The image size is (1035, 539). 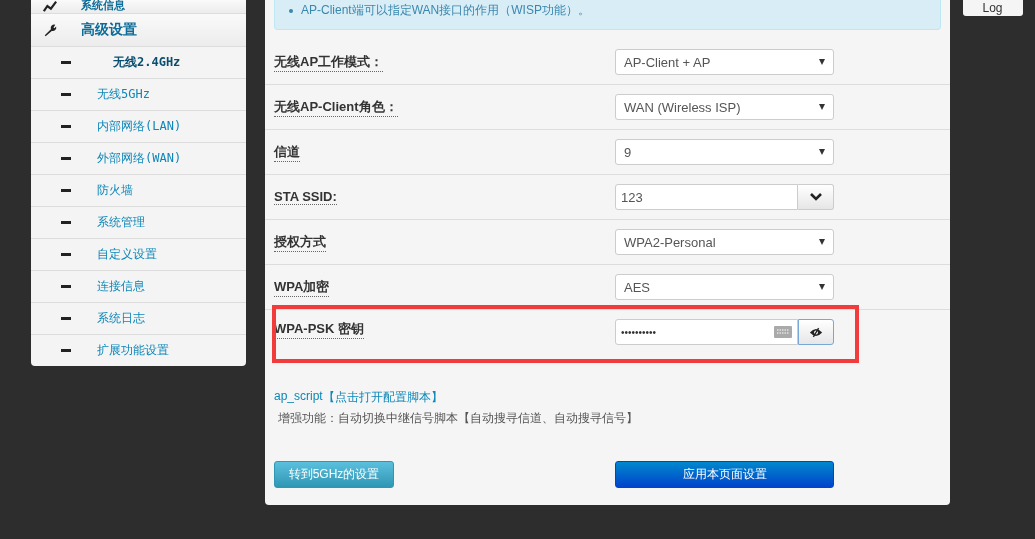 What do you see at coordinates (458, 418) in the screenshot?
I see `script-description: 增强功能：自动切换中继信号脚本【自动搜寻信道、自动搜寻信号】` at bounding box center [458, 418].